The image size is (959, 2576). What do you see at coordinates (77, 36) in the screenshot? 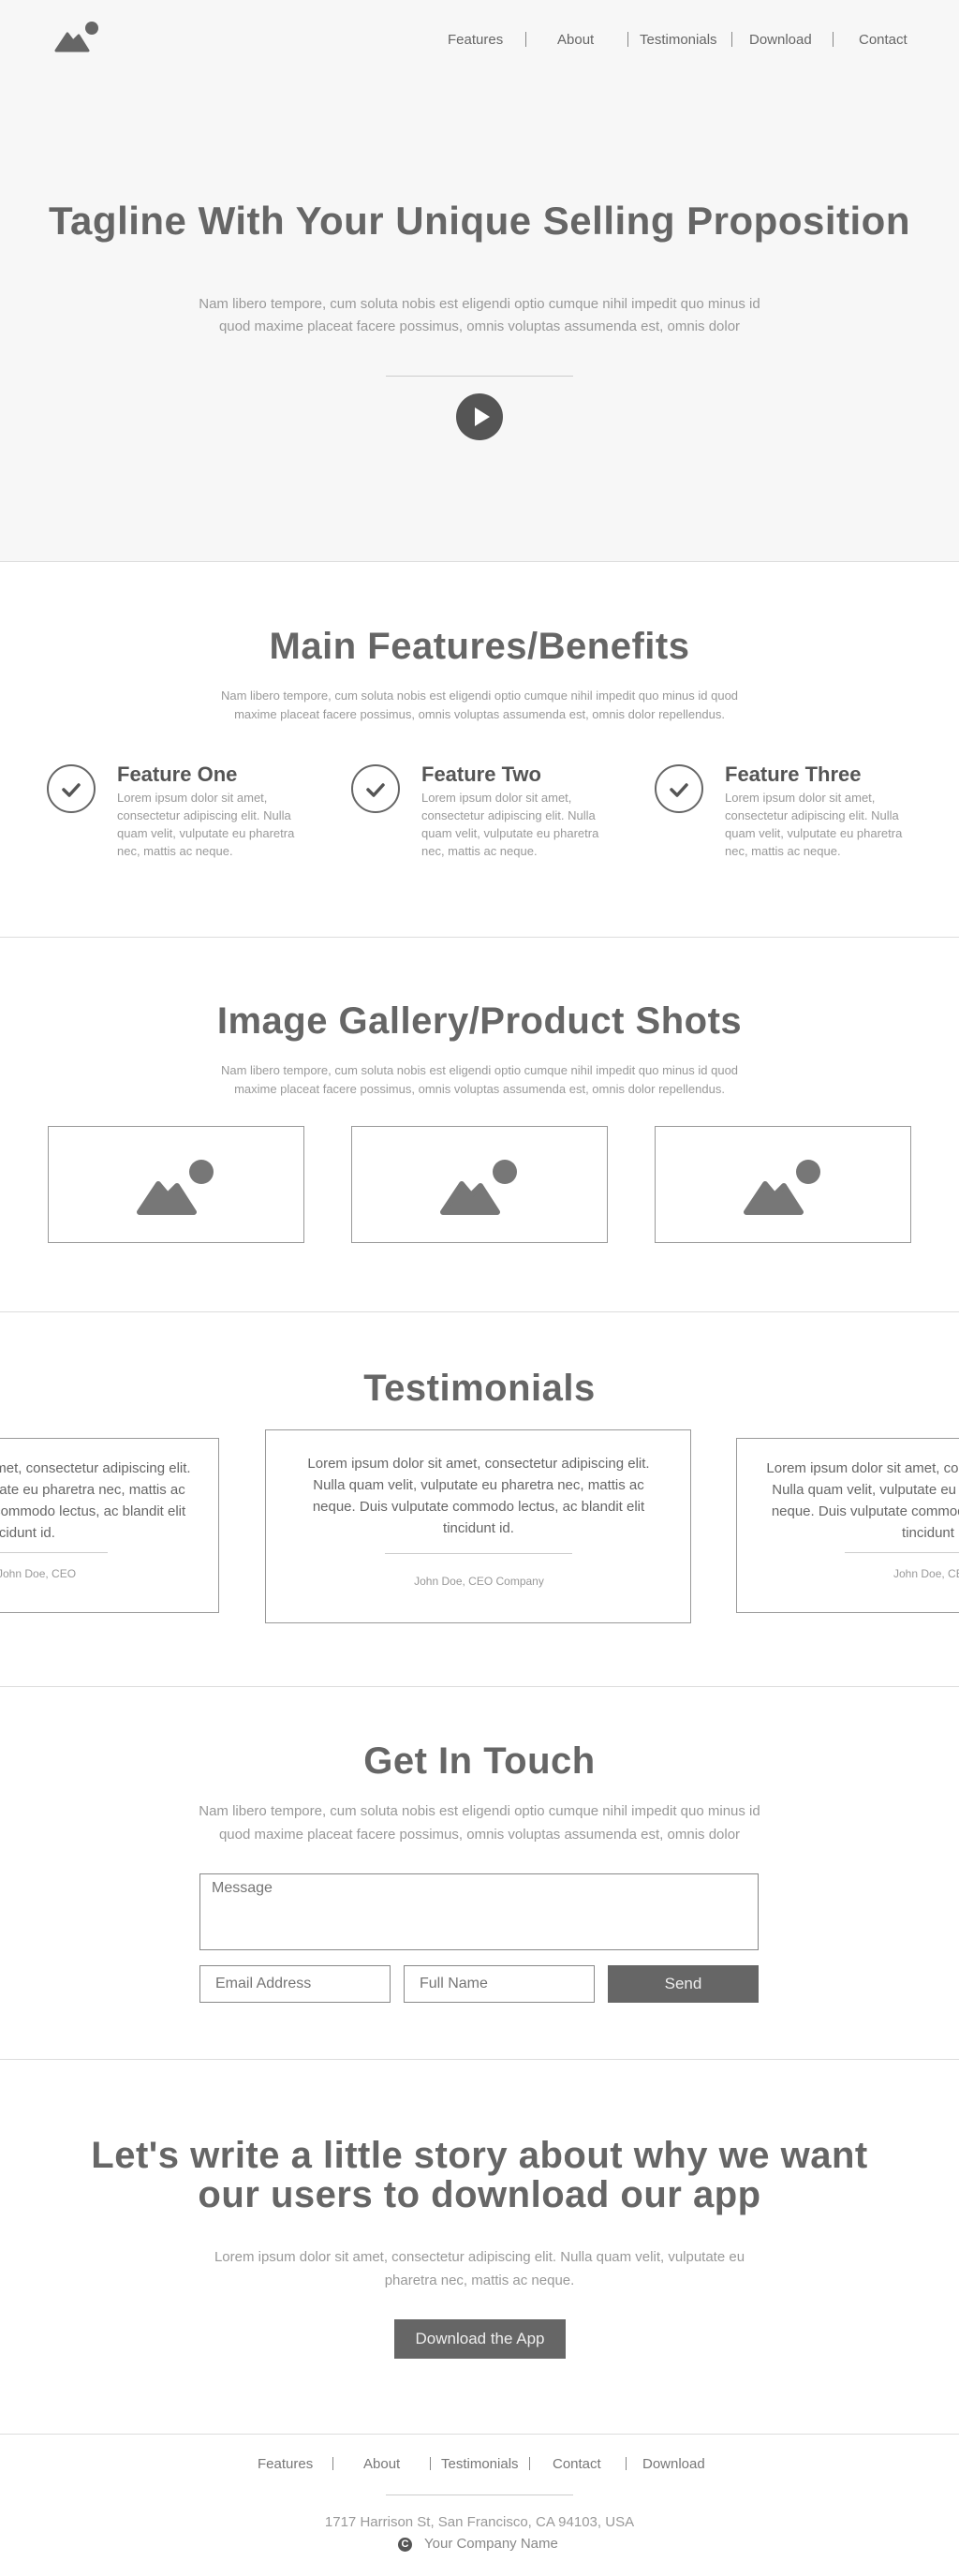
I see `logo-image-icon` at bounding box center [77, 36].